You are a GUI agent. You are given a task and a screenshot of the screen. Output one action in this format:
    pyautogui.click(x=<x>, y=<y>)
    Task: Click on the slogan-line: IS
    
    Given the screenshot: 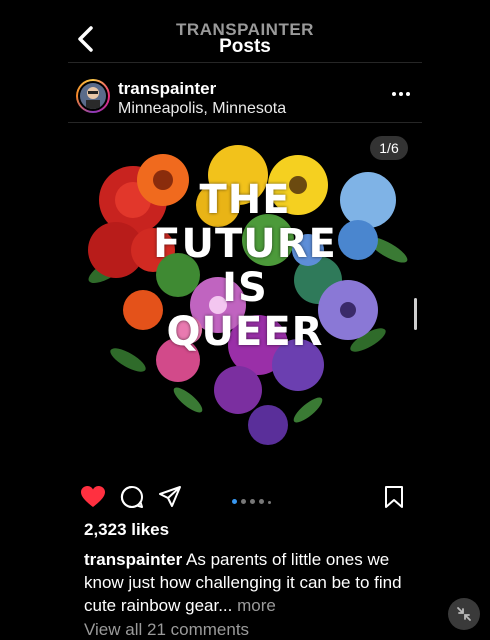 What is the action you would take?
    pyautogui.click(x=245, y=288)
    